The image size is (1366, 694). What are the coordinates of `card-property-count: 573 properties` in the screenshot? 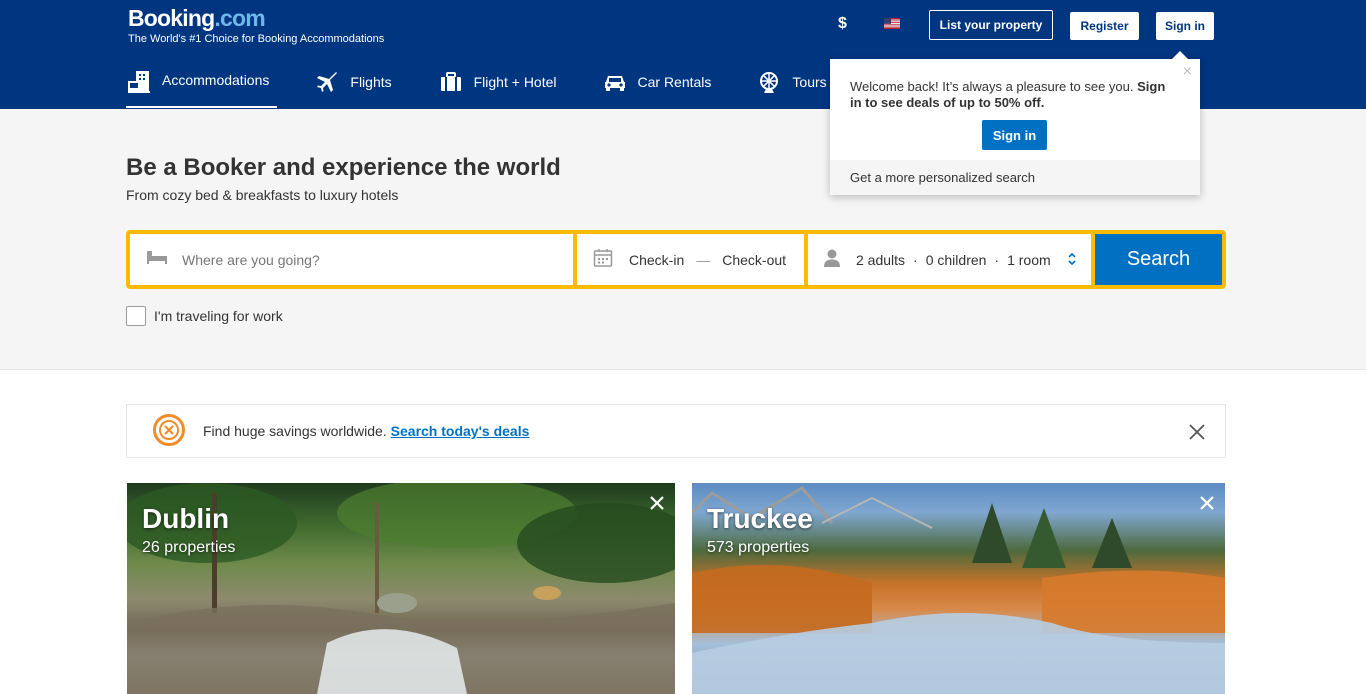 It's located at (758, 547).